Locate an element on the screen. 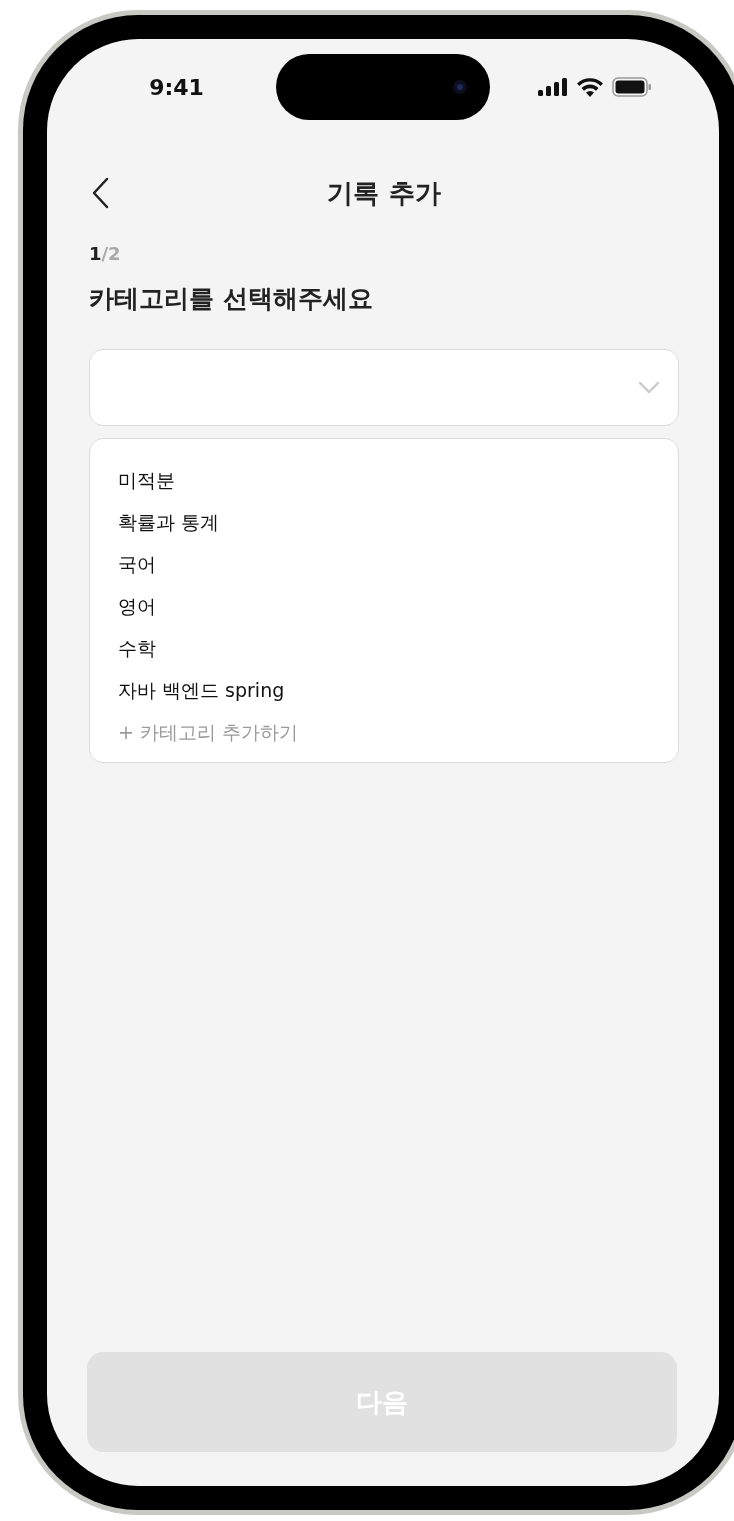  battery-icon is located at coordinates (631, 87).